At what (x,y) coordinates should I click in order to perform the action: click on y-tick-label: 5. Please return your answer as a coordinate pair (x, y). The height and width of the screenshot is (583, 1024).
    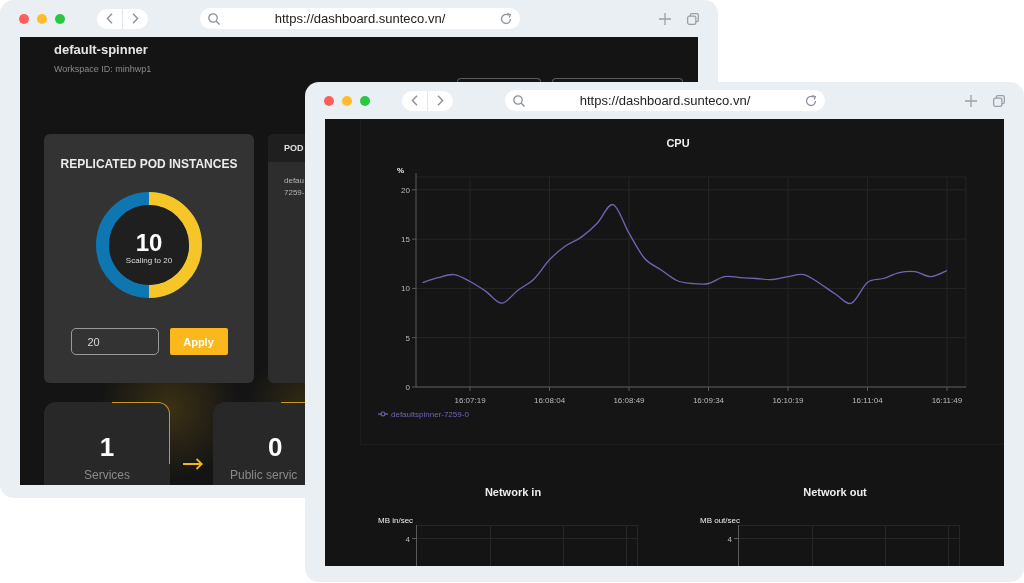
    Looking at the image, I should click on (407, 338).